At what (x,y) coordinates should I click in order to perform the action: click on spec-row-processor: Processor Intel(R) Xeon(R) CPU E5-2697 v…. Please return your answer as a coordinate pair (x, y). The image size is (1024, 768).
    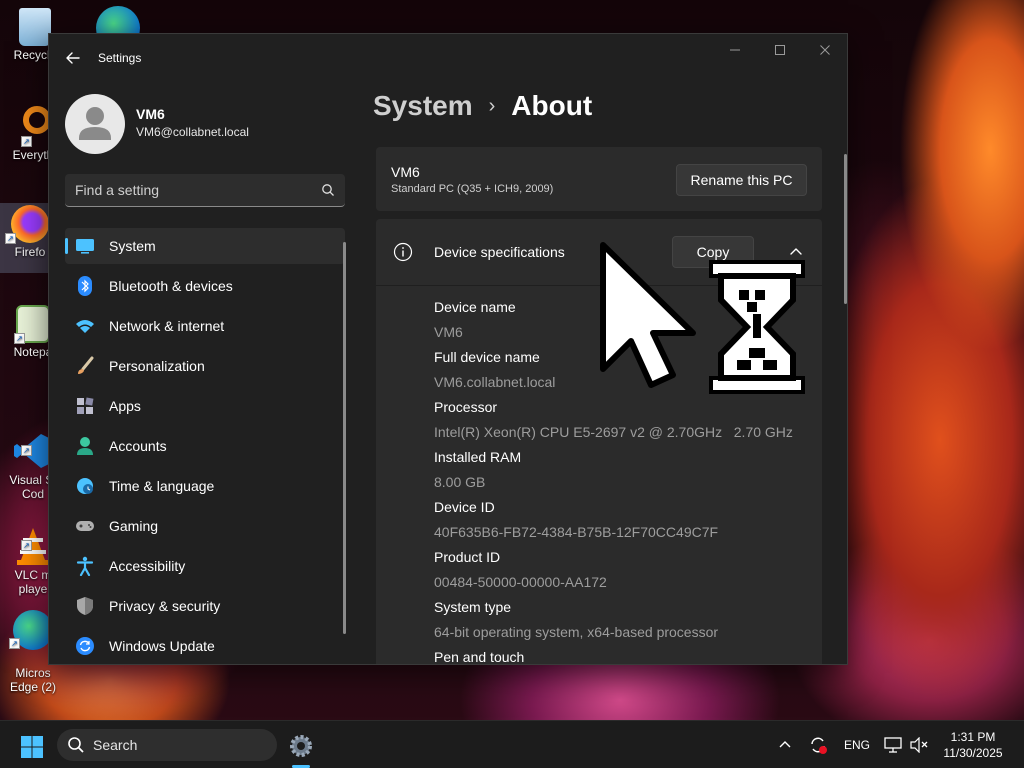
    Looking at the image, I should click on (624, 422).